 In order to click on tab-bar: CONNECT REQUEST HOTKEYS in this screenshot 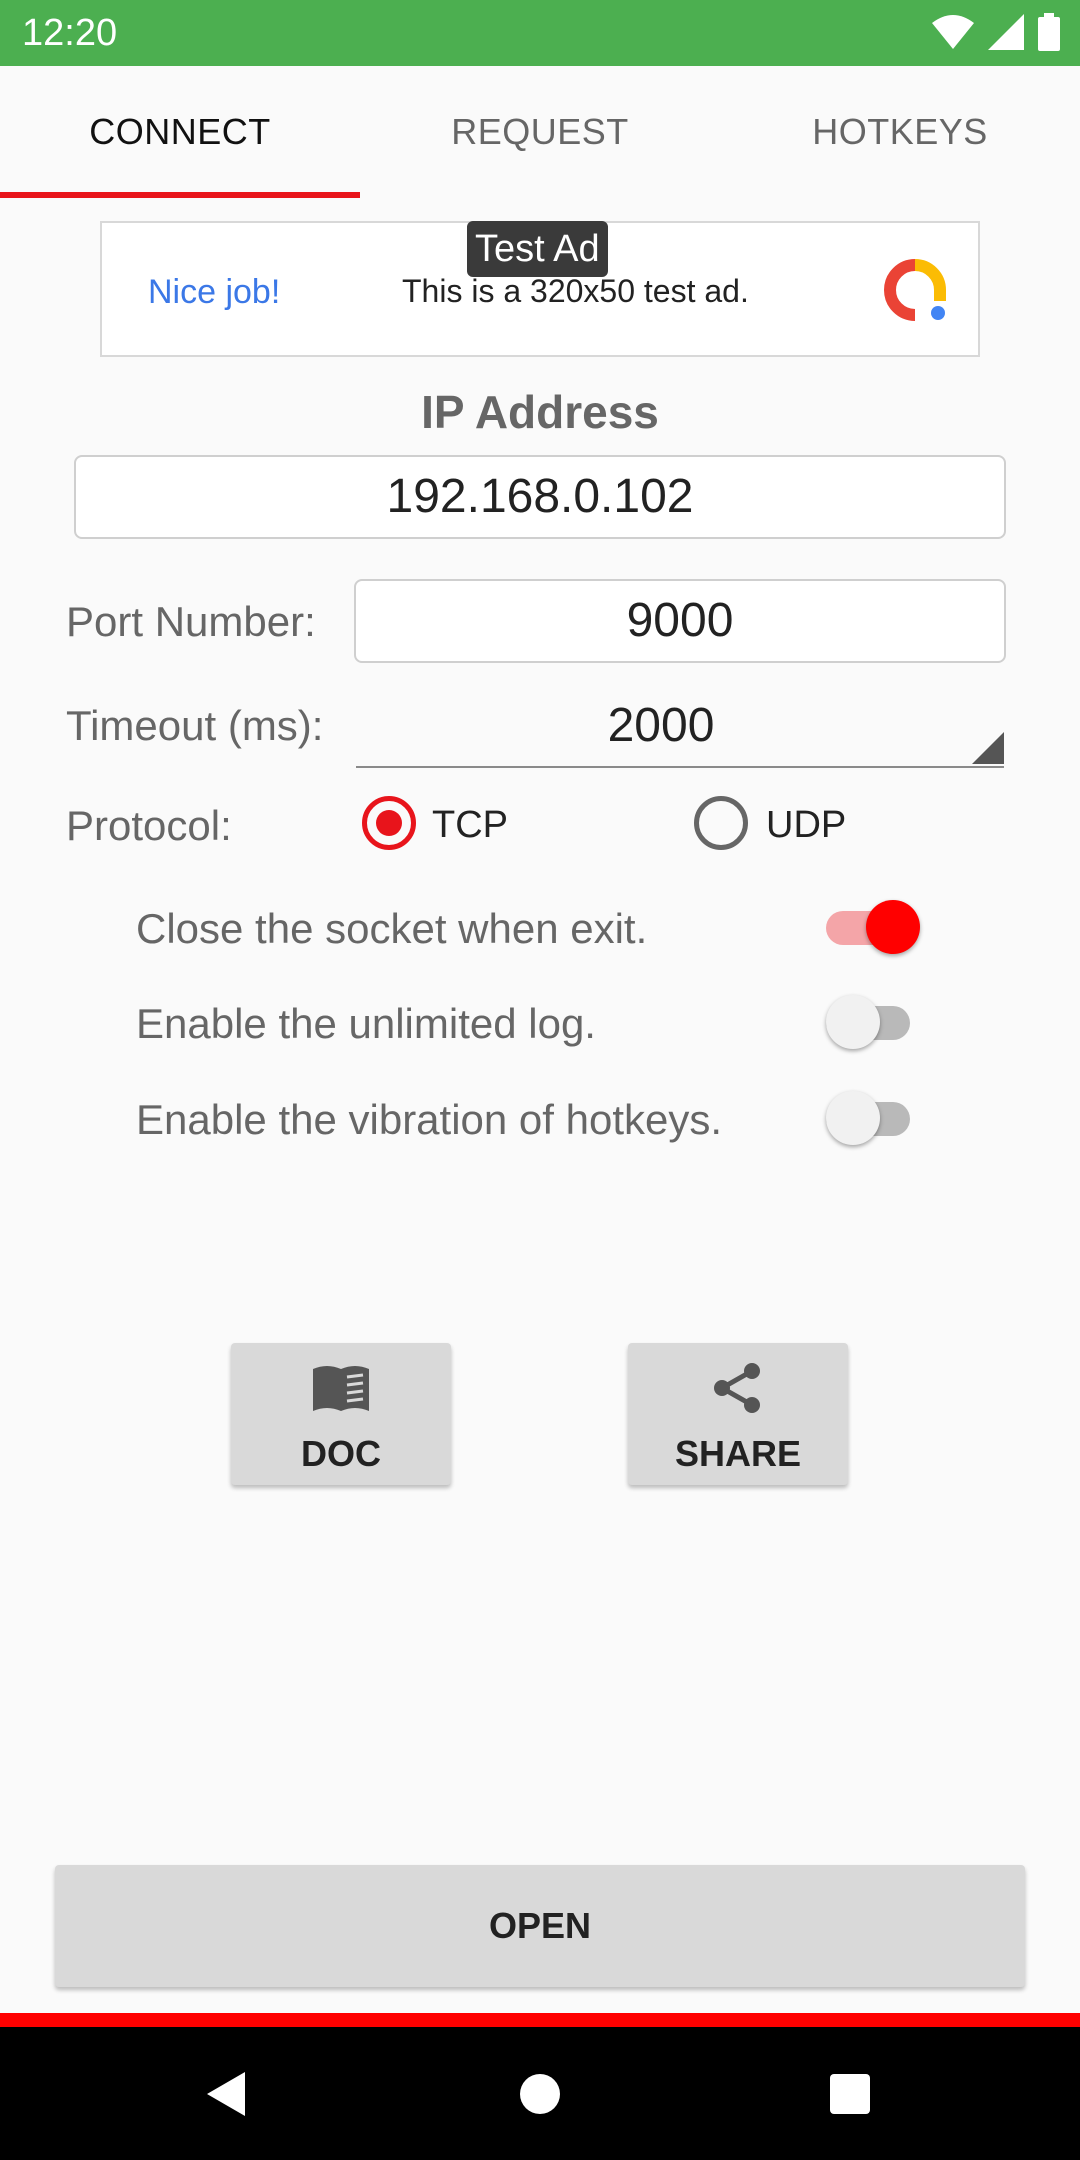, I will do `click(540, 132)`.